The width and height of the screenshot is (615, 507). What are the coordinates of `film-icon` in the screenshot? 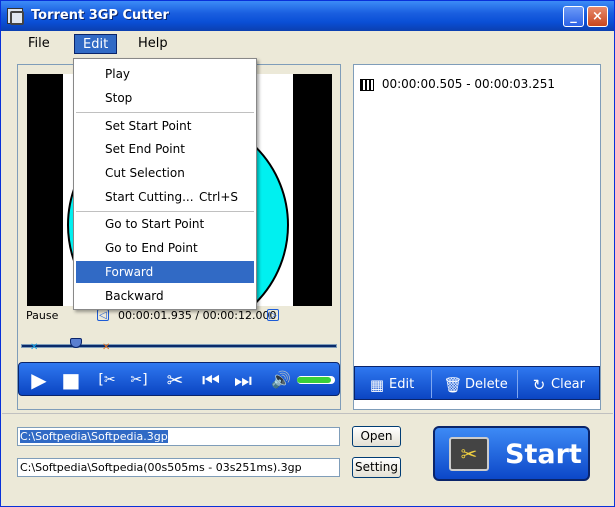 It's located at (367, 84).